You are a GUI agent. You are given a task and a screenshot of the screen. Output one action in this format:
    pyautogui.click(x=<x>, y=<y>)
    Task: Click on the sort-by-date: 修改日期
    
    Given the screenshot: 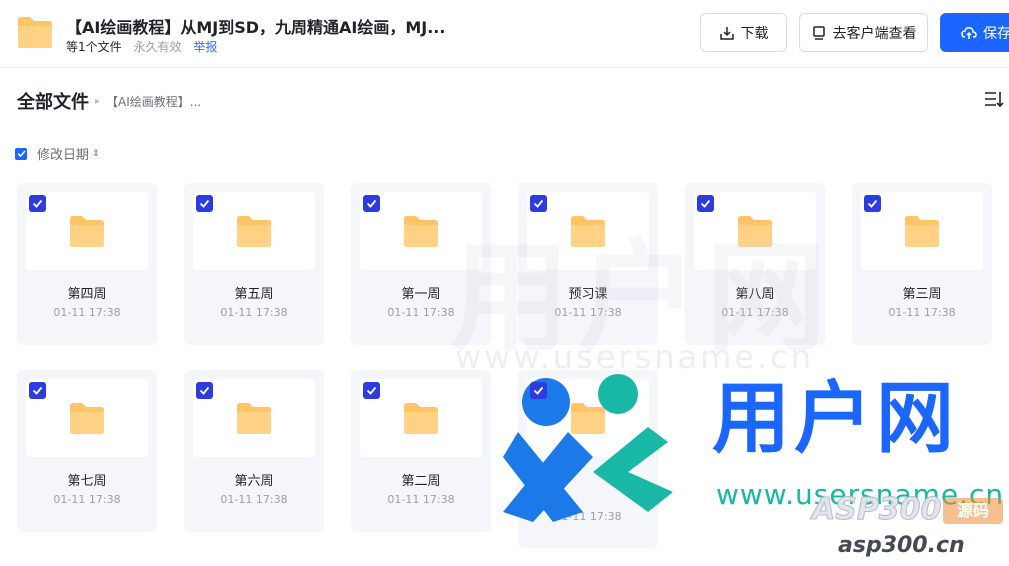 What is the action you would take?
    pyautogui.click(x=63, y=153)
    